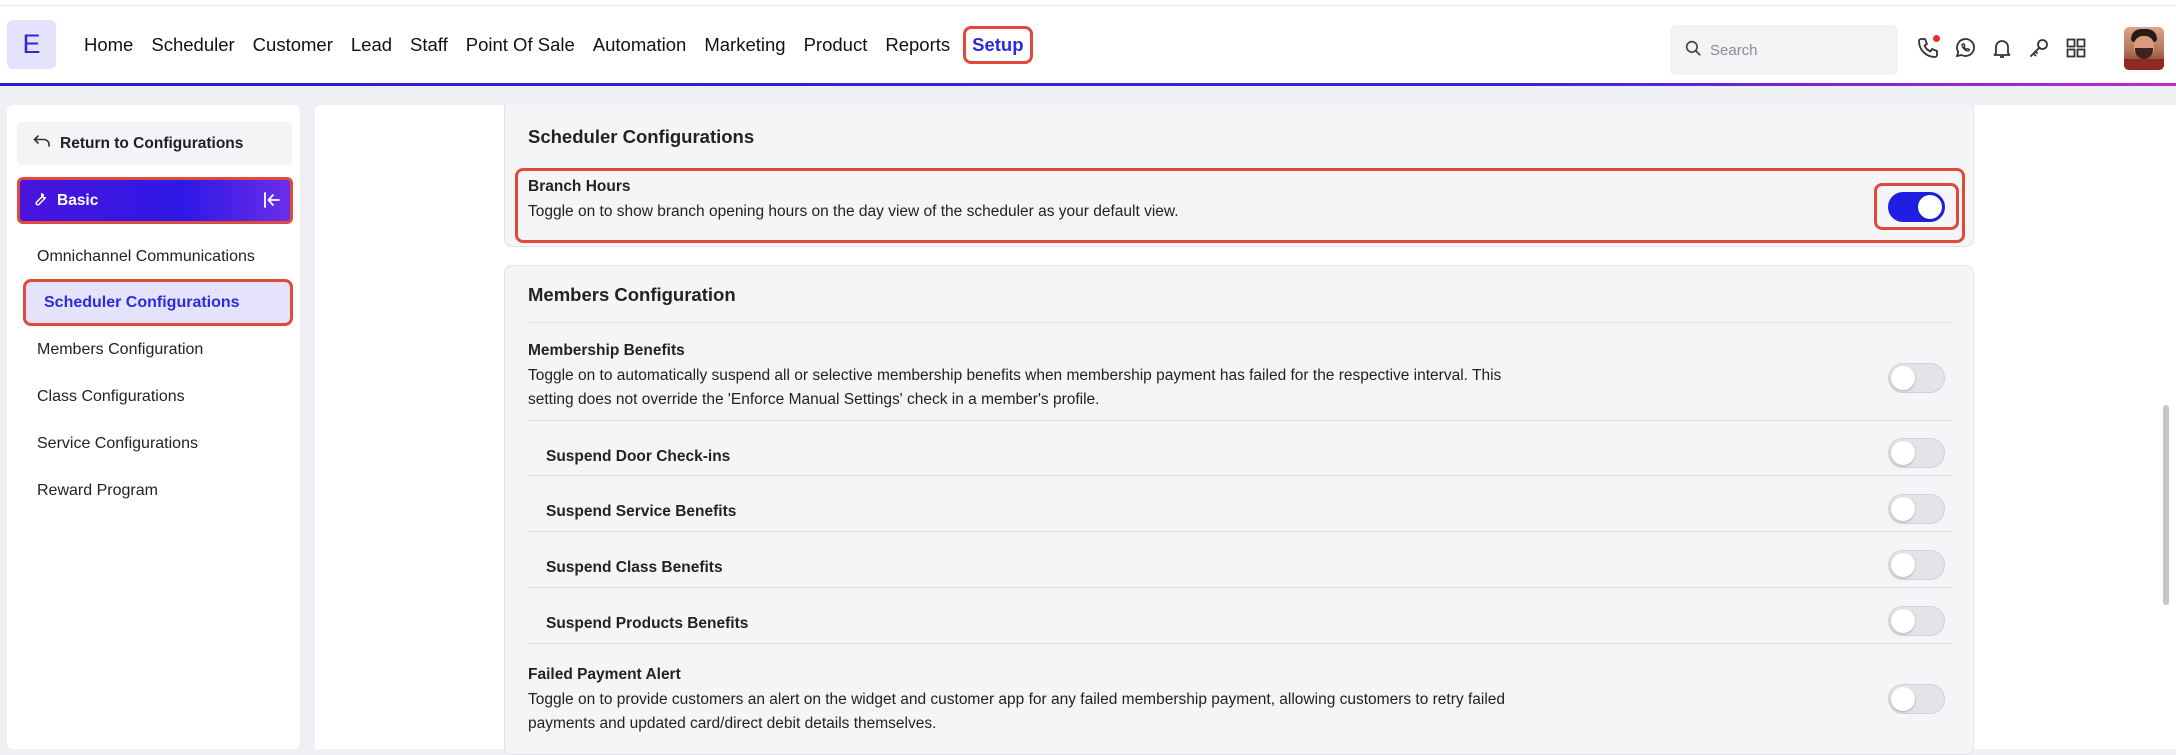 The height and width of the screenshot is (755, 2176). I want to click on scheduler-configurations-title: Scheduler Configurations, so click(641, 136).